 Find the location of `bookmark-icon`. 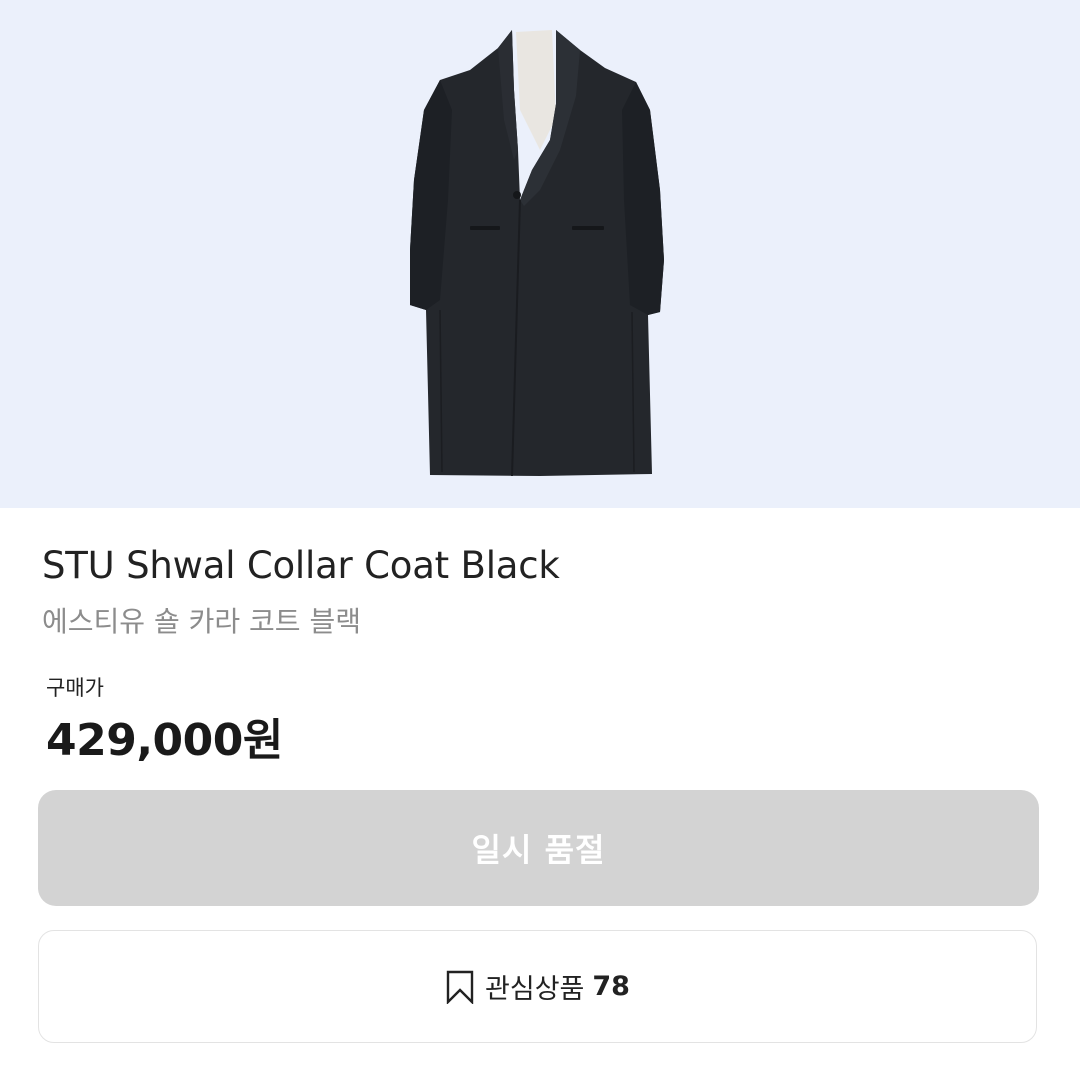

bookmark-icon is located at coordinates (460, 987).